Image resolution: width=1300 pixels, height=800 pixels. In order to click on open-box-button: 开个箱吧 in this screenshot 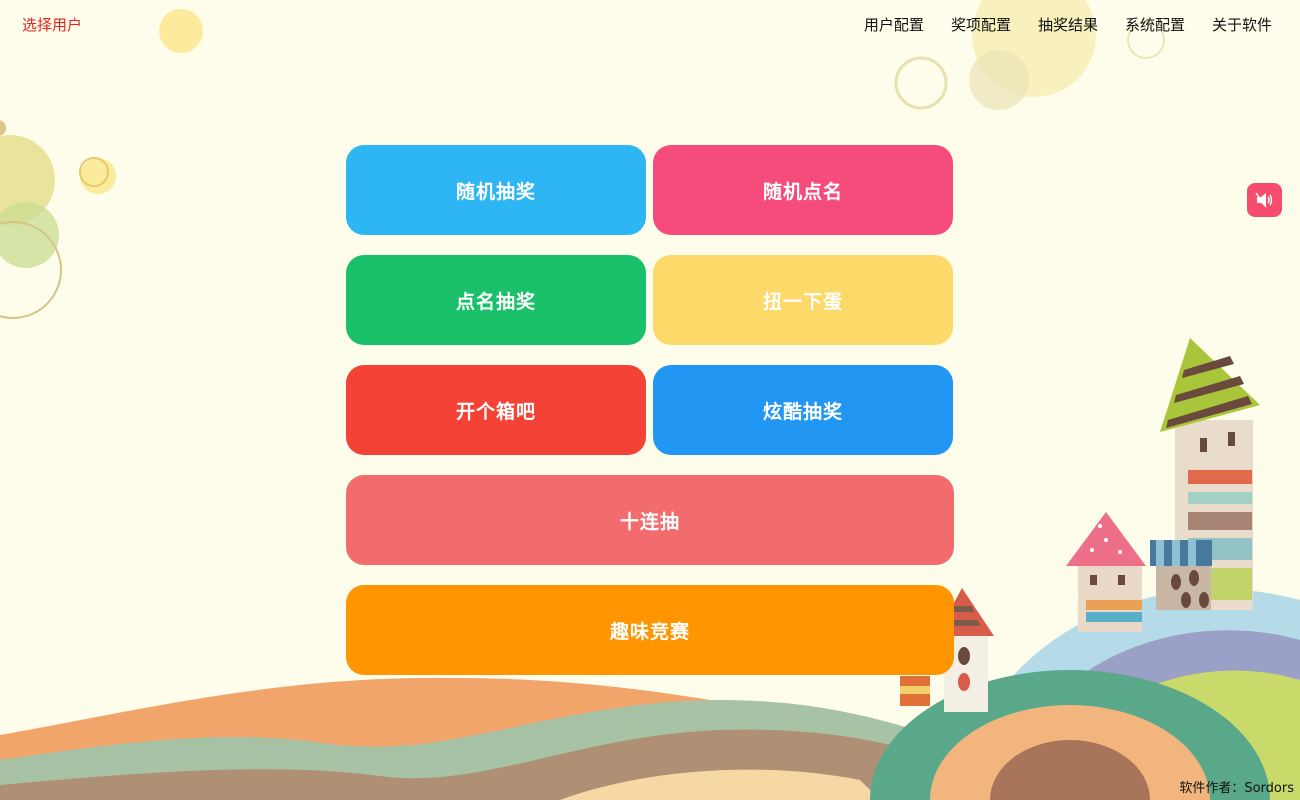, I will do `click(496, 410)`.